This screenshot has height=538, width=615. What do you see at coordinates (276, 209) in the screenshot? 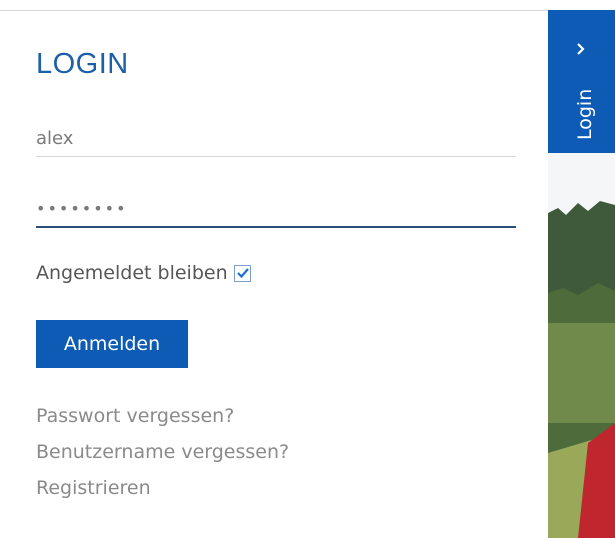
I see `password-field` at bounding box center [276, 209].